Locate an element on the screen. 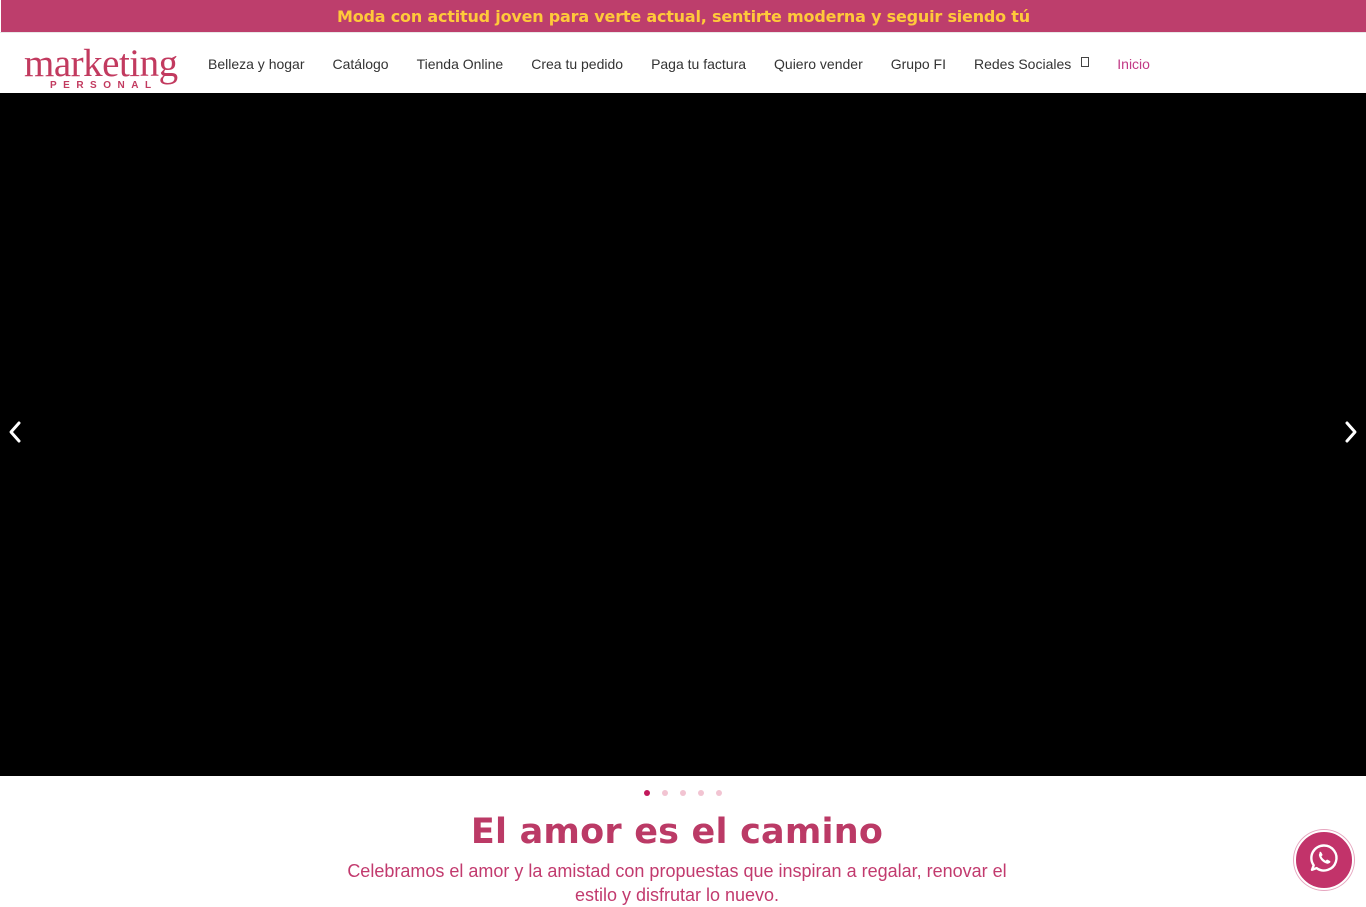 The height and width of the screenshot is (907, 1366). nav-item-catalogo: Catálogo is located at coordinates (361, 64).